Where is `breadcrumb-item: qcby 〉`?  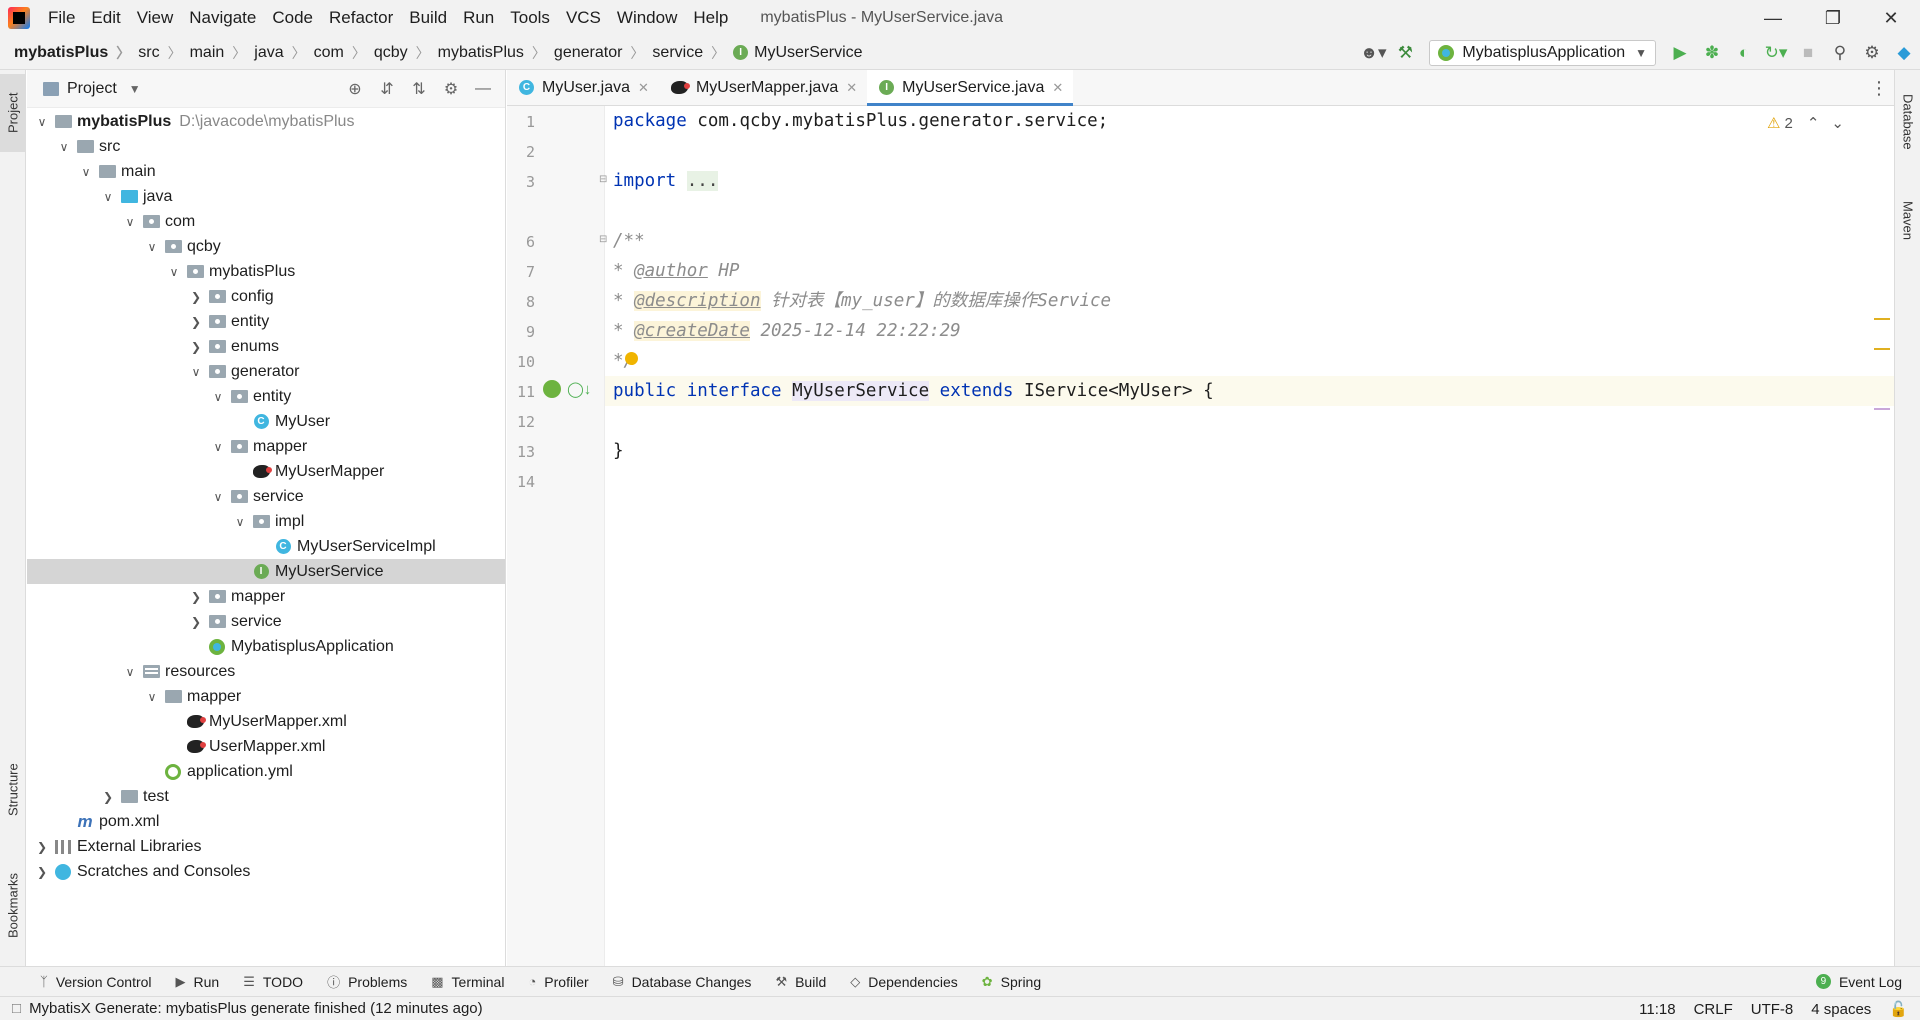 breadcrumb-item: qcby 〉 is located at coordinates (406, 53).